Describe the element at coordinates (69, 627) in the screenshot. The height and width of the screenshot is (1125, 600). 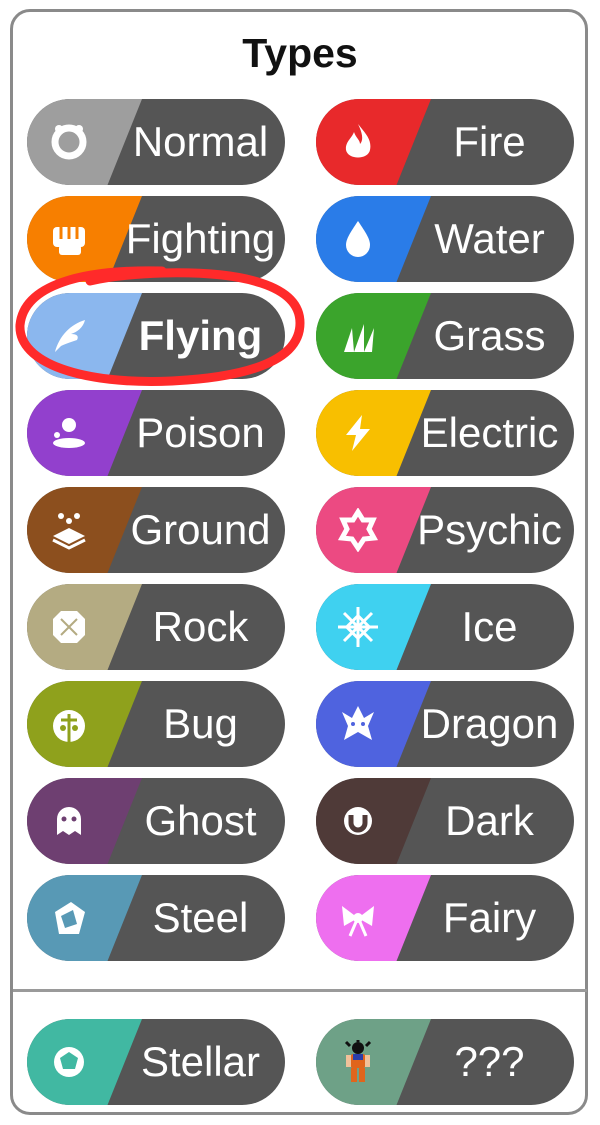
I see `rock-icon` at that location.